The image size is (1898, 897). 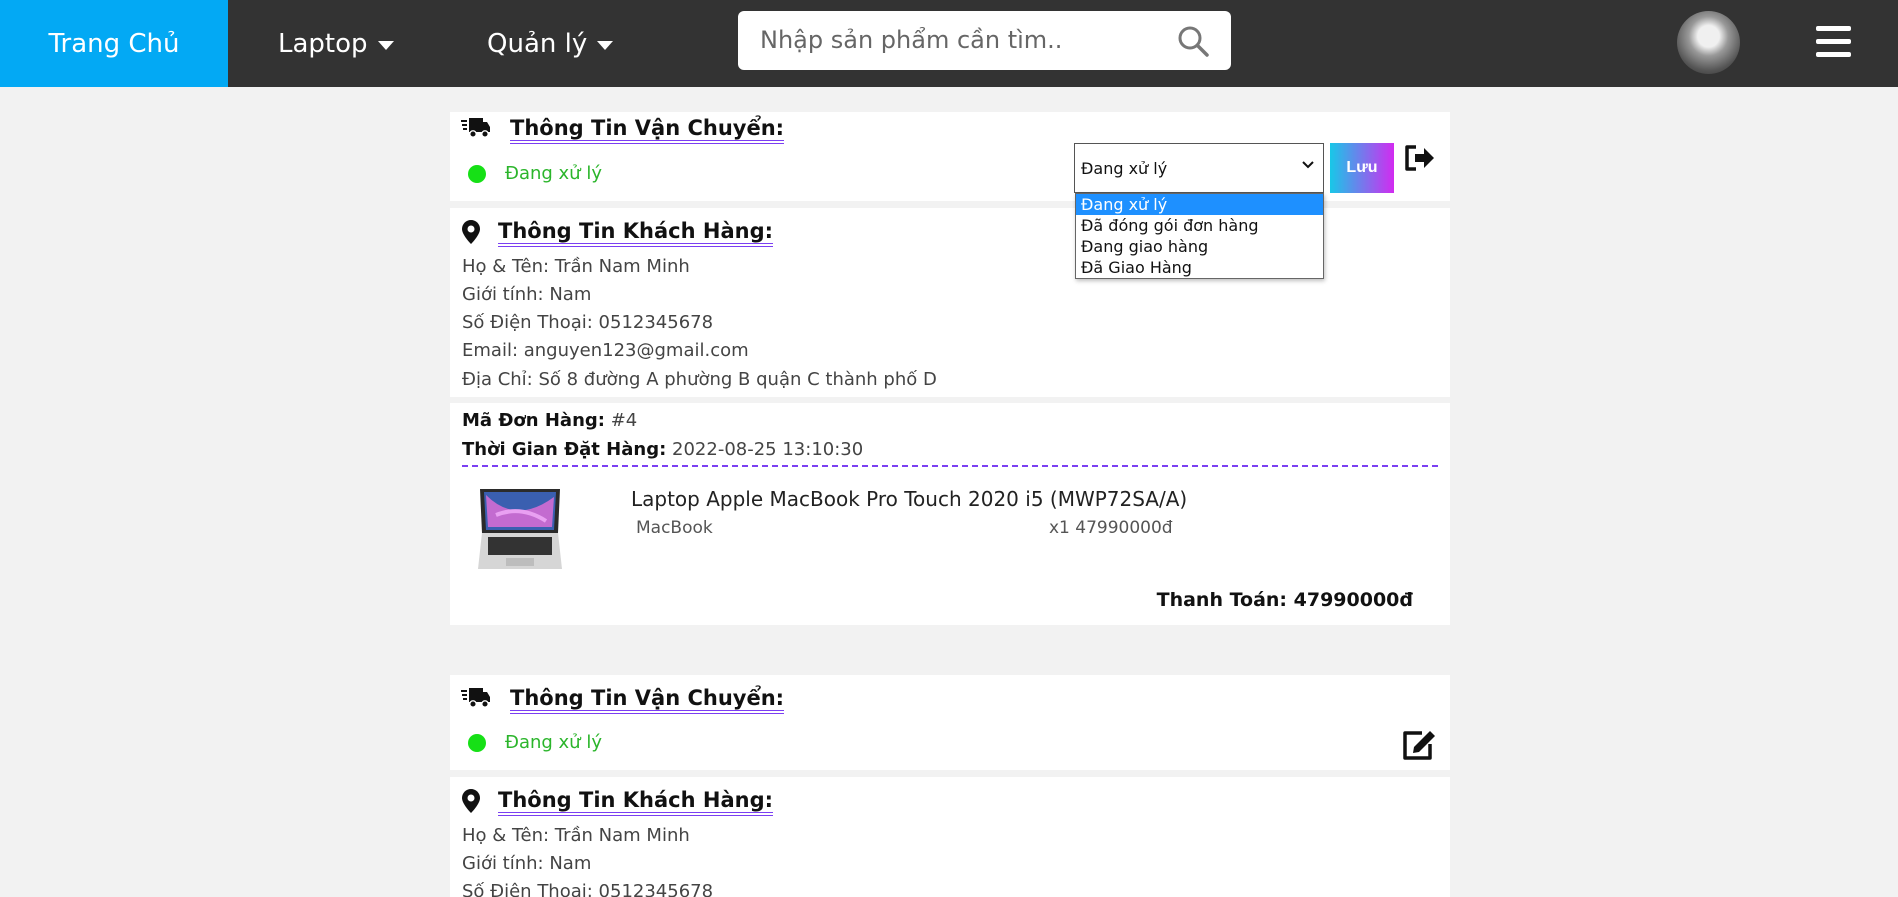 What do you see at coordinates (950, 722) in the screenshot?
I see `shipping-info-card: Thông Tin Vận Chuyển: Đang xử lý` at bounding box center [950, 722].